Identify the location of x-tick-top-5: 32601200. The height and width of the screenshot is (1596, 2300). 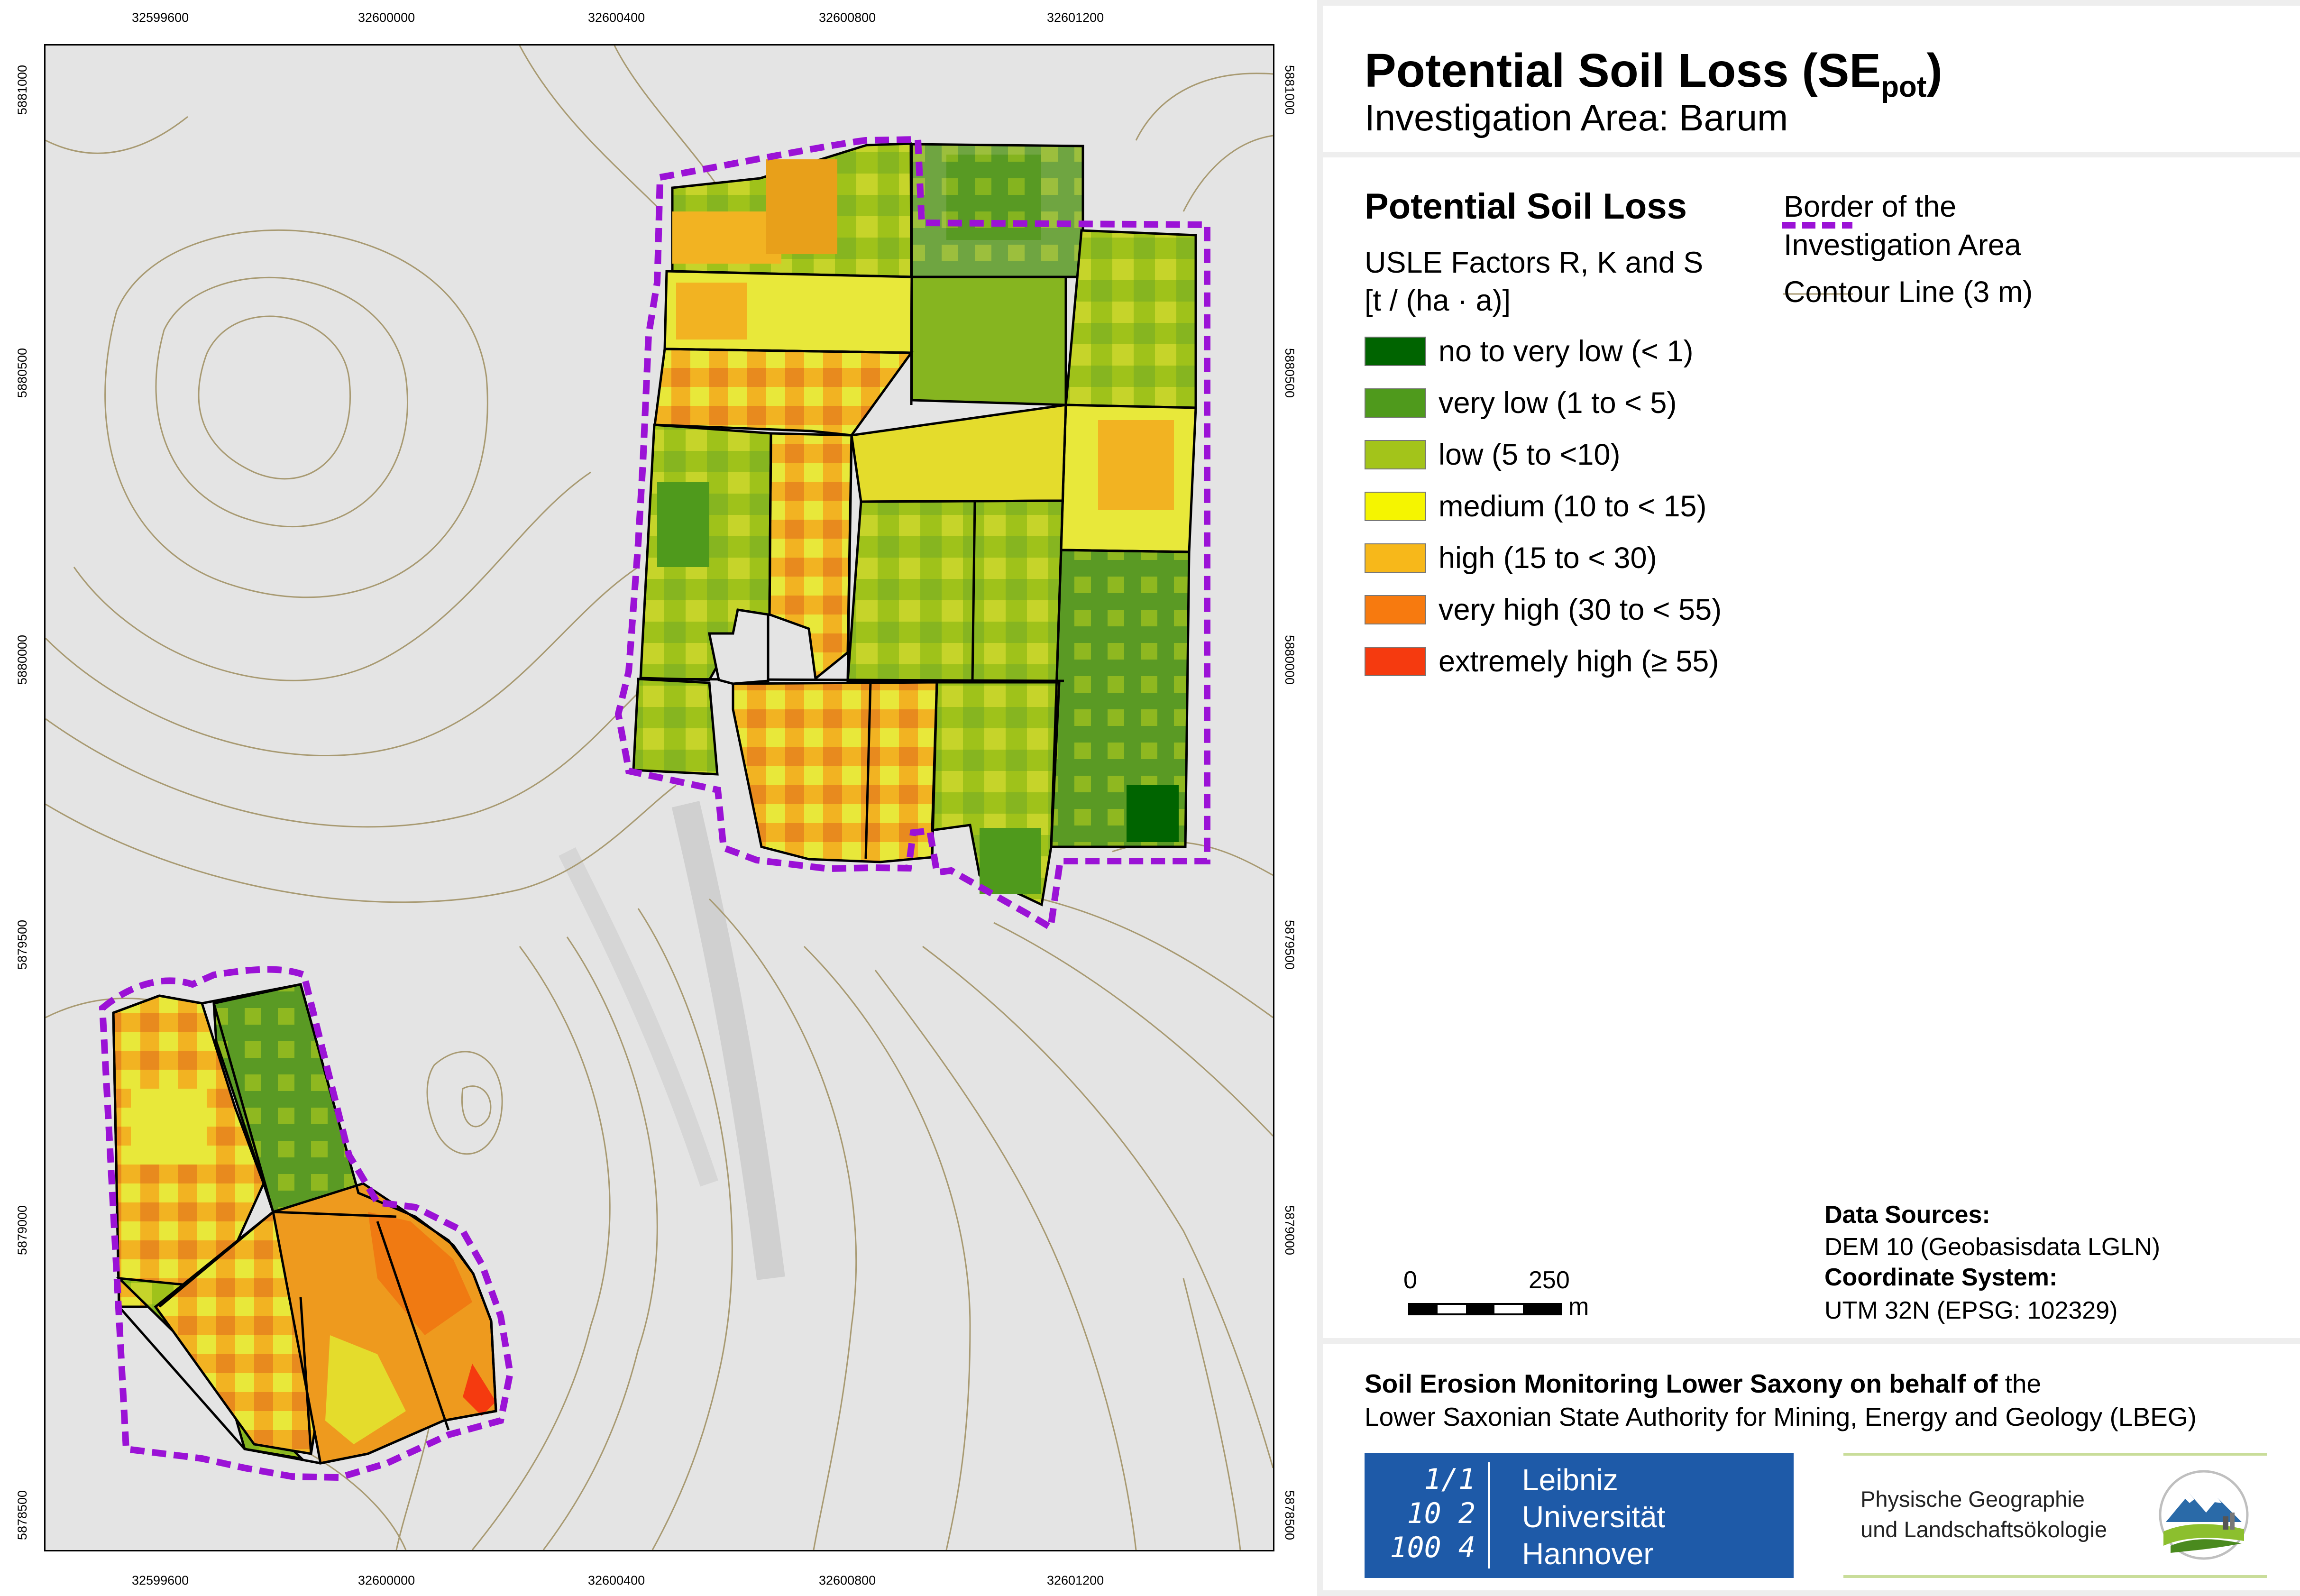
(1075, 17).